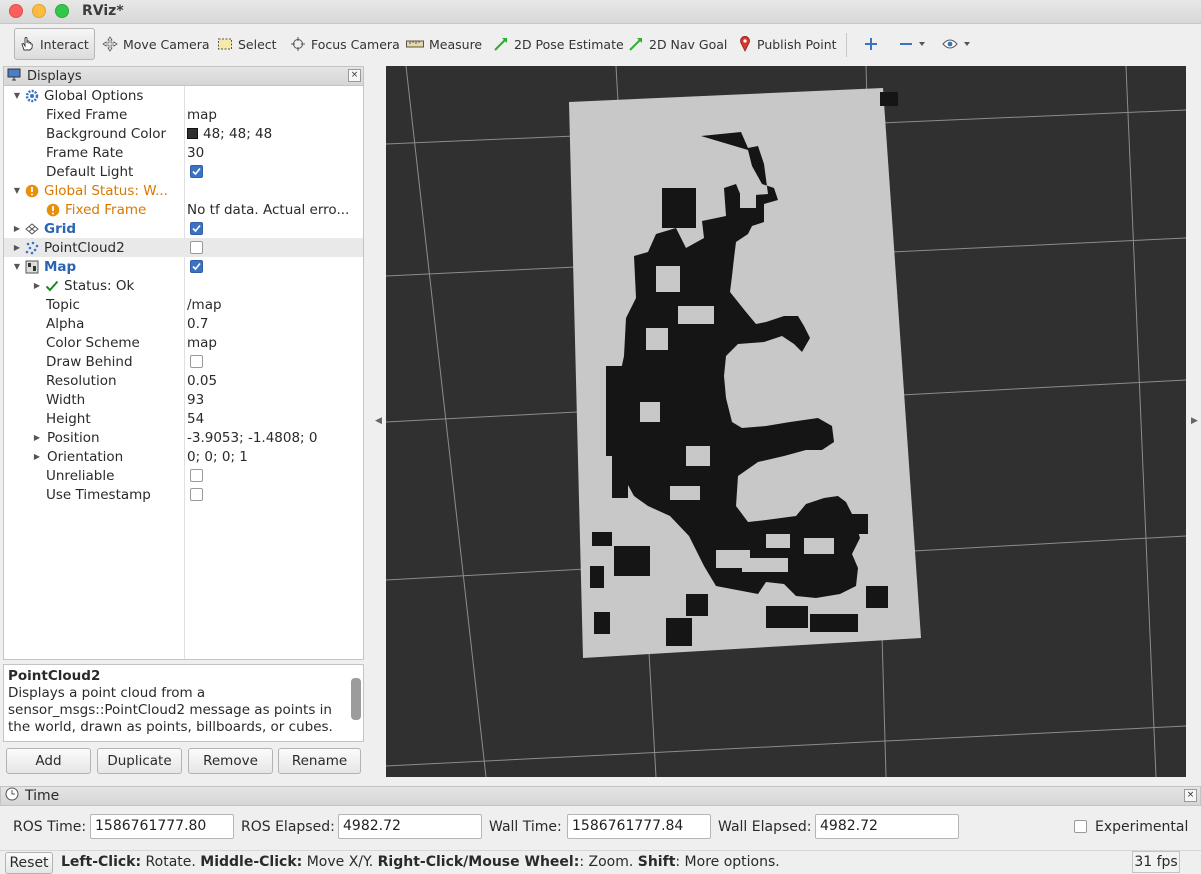  I want to click on hint-middle-click: Middle-Click:, so click(251, 862).